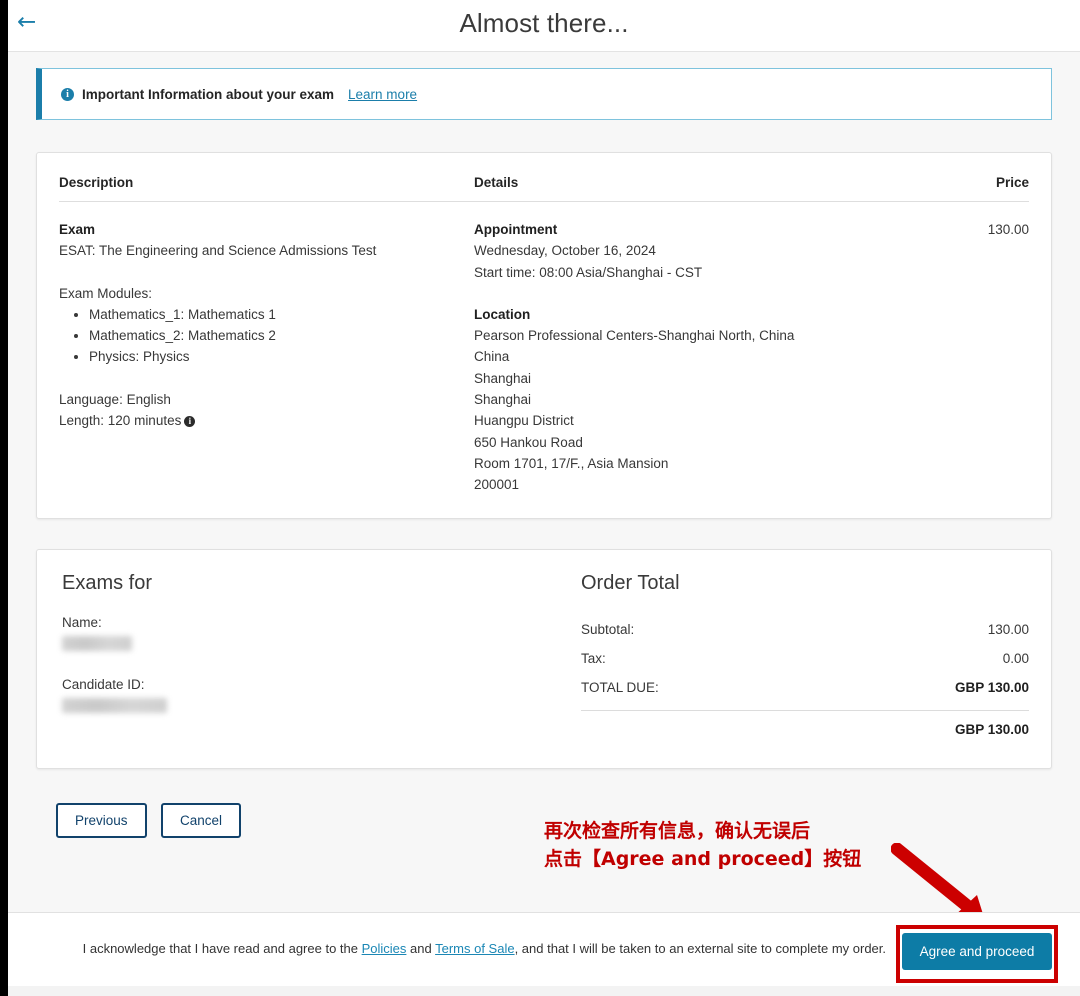 Image resolution: width=1080 pixels, height=996 pixels. What do you see at coordinates (805, 729) in the screenshot?
I see `total-row-grand-total: GBP 130.00` at bounding box center [805, 729].